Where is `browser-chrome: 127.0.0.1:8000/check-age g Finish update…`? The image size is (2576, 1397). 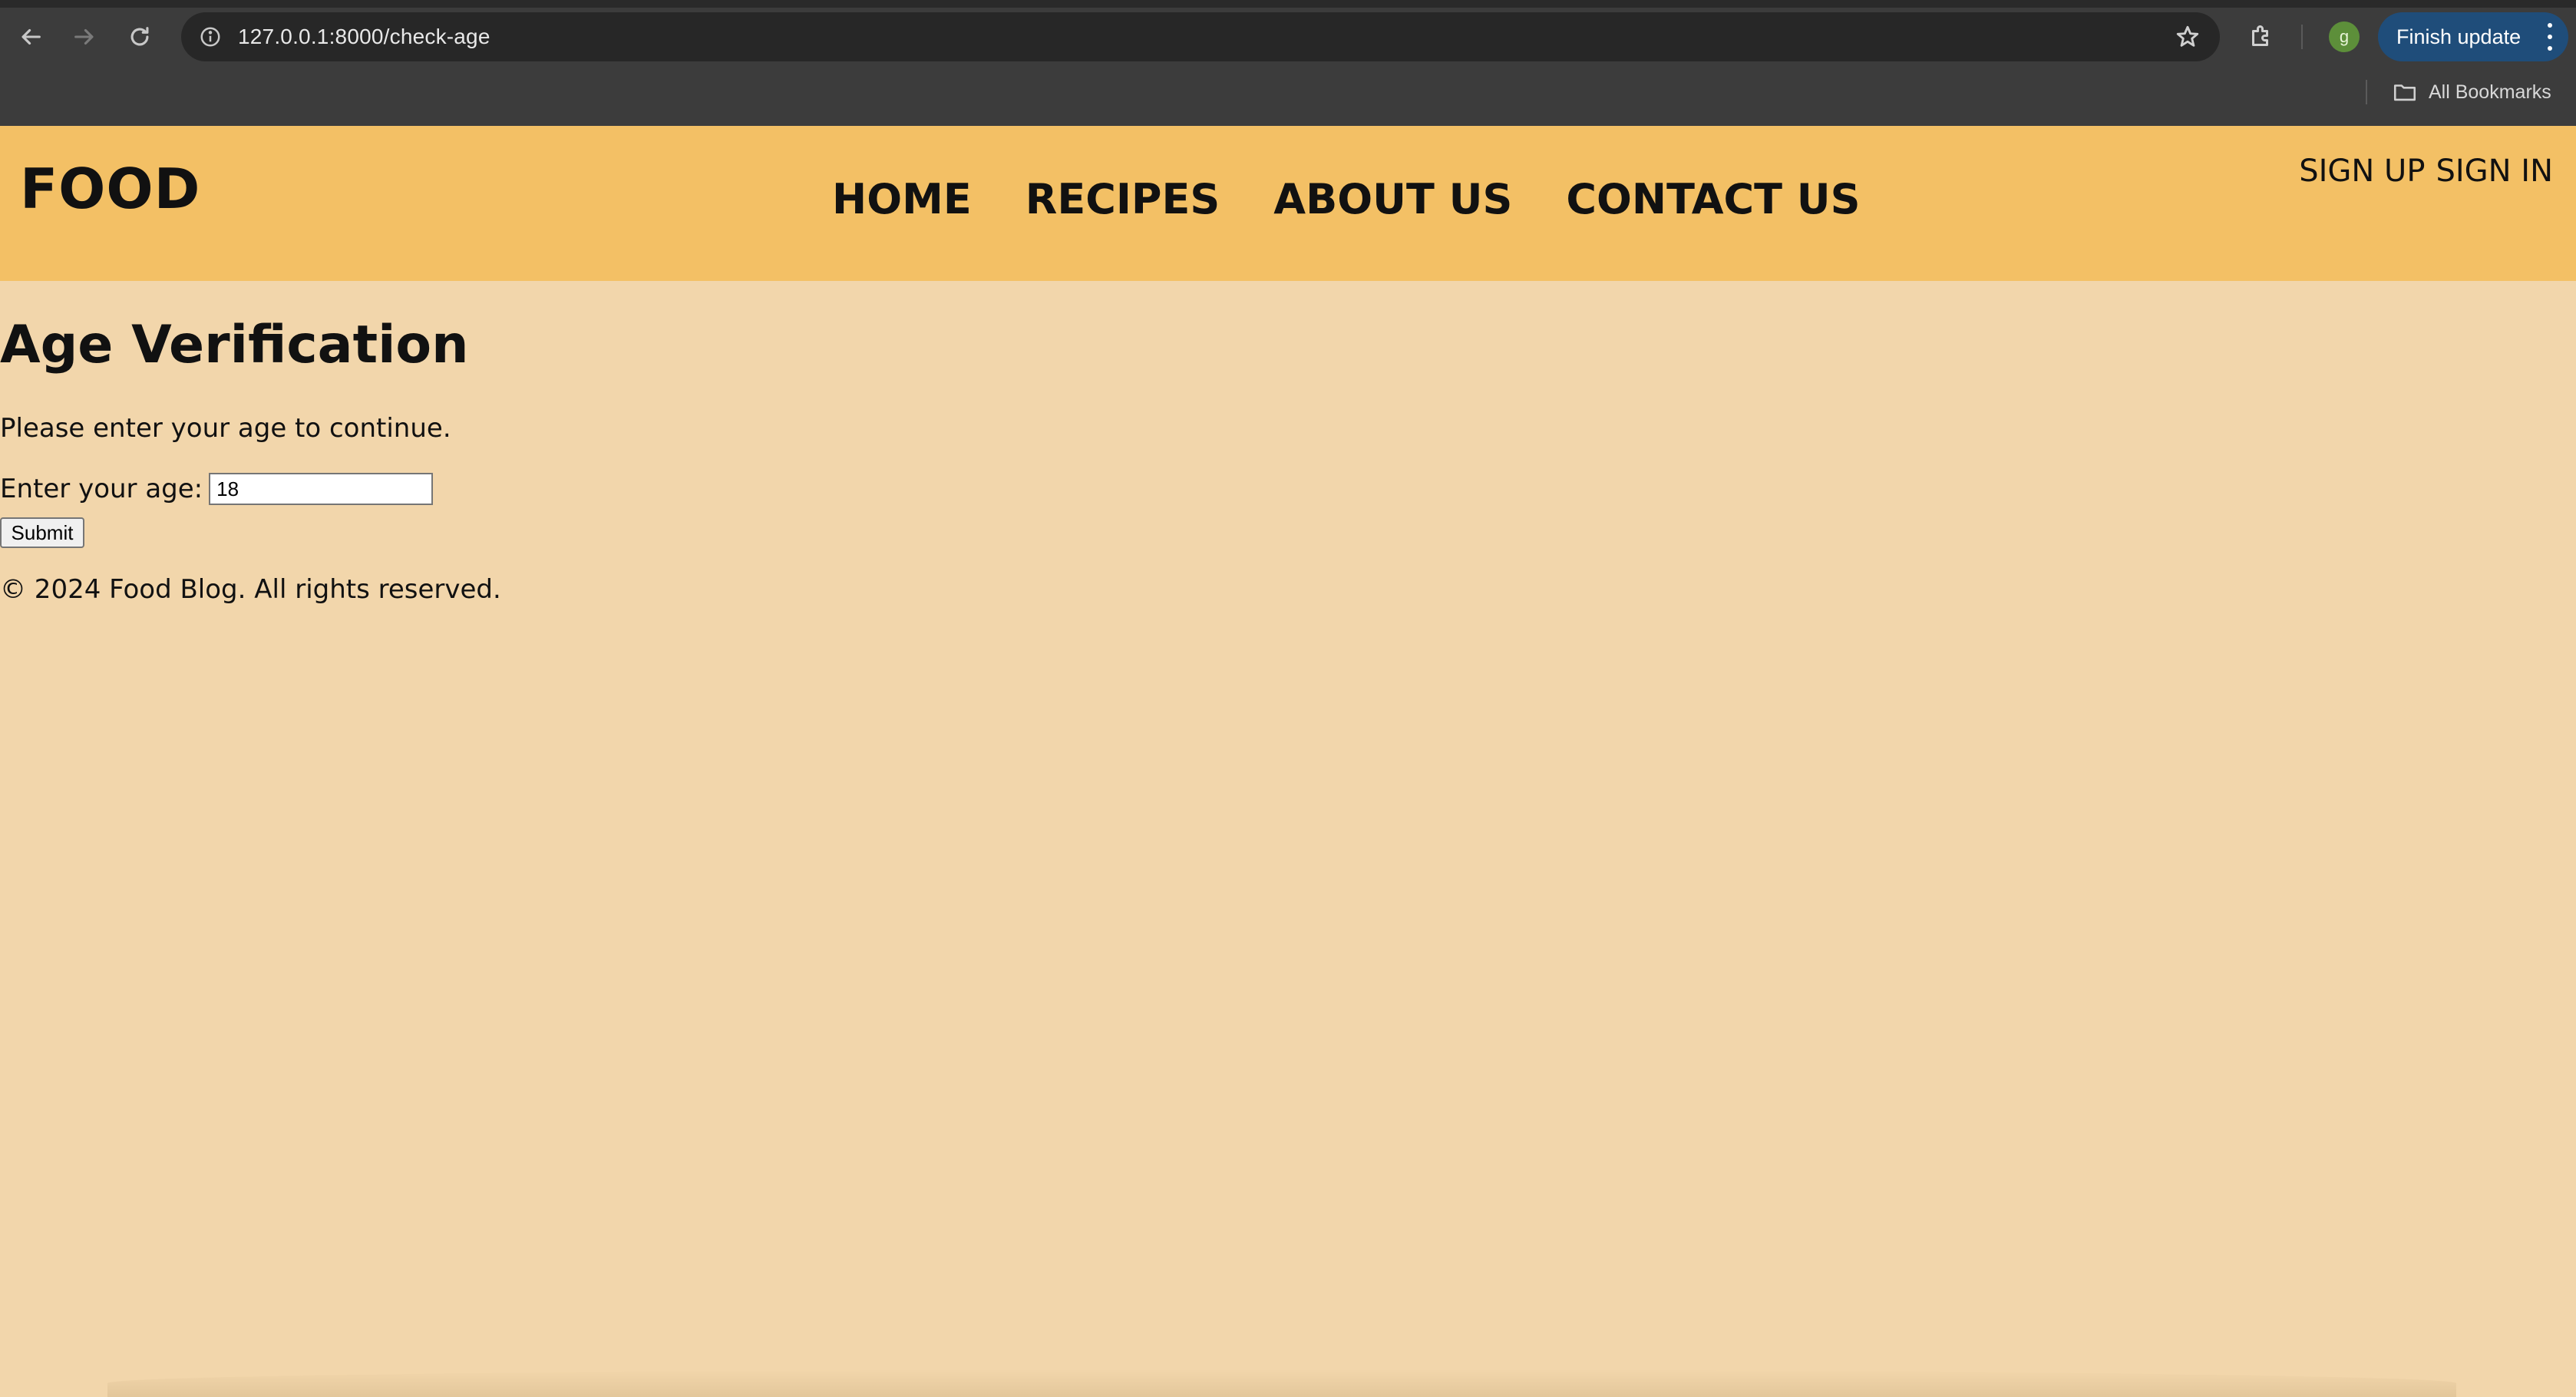
browser-chrome: 127.0.0.1:8000/check-age g Finish update… is located at coordinates (1288, 63).